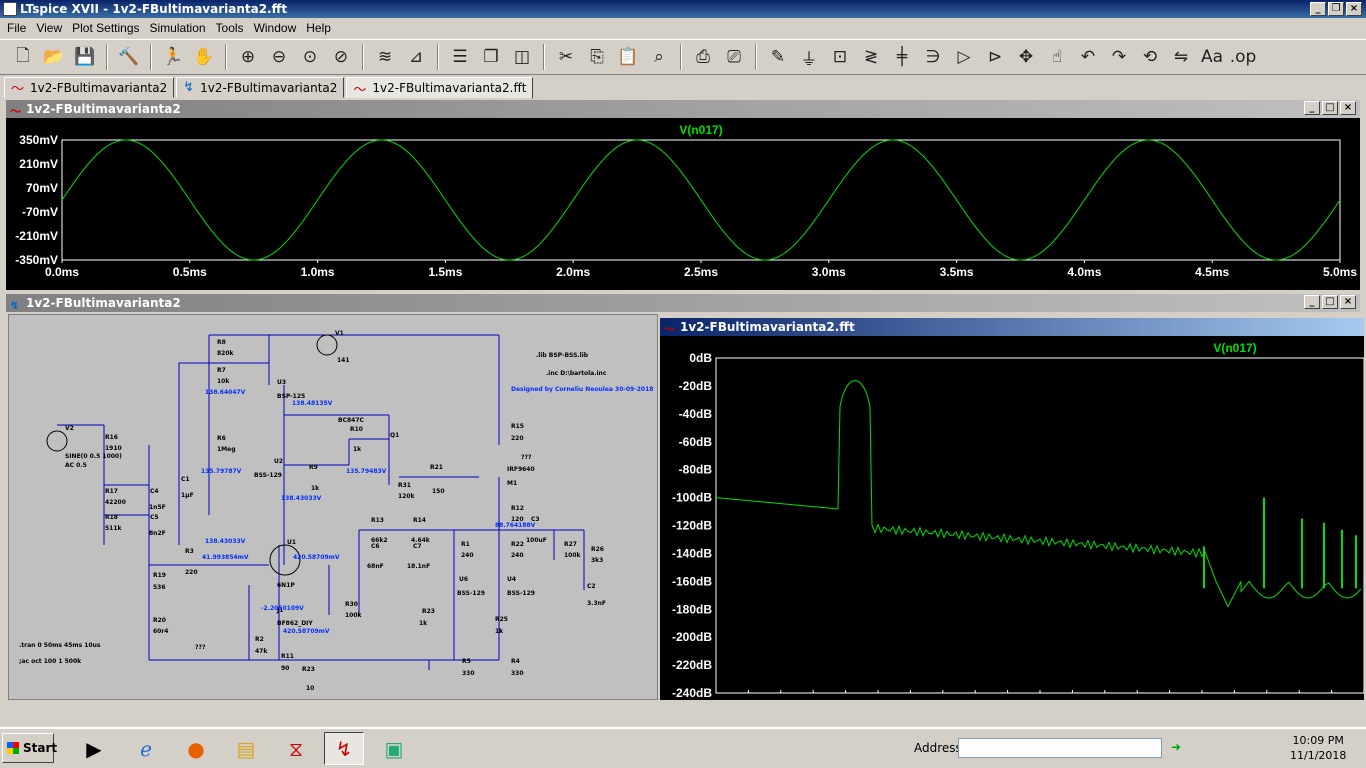  What do you see at coordinates (1176, 747) in the screenshot?
I see `go-icon: ➜` at bounding box center [1176, 747].